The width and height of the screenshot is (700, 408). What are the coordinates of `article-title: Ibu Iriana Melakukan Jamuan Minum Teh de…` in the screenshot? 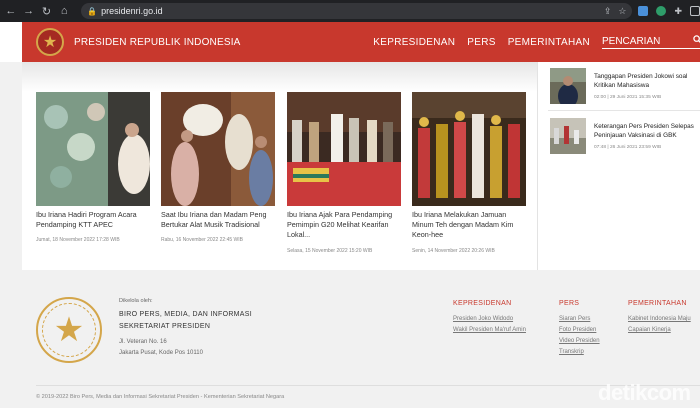 It's located at (469, 225).